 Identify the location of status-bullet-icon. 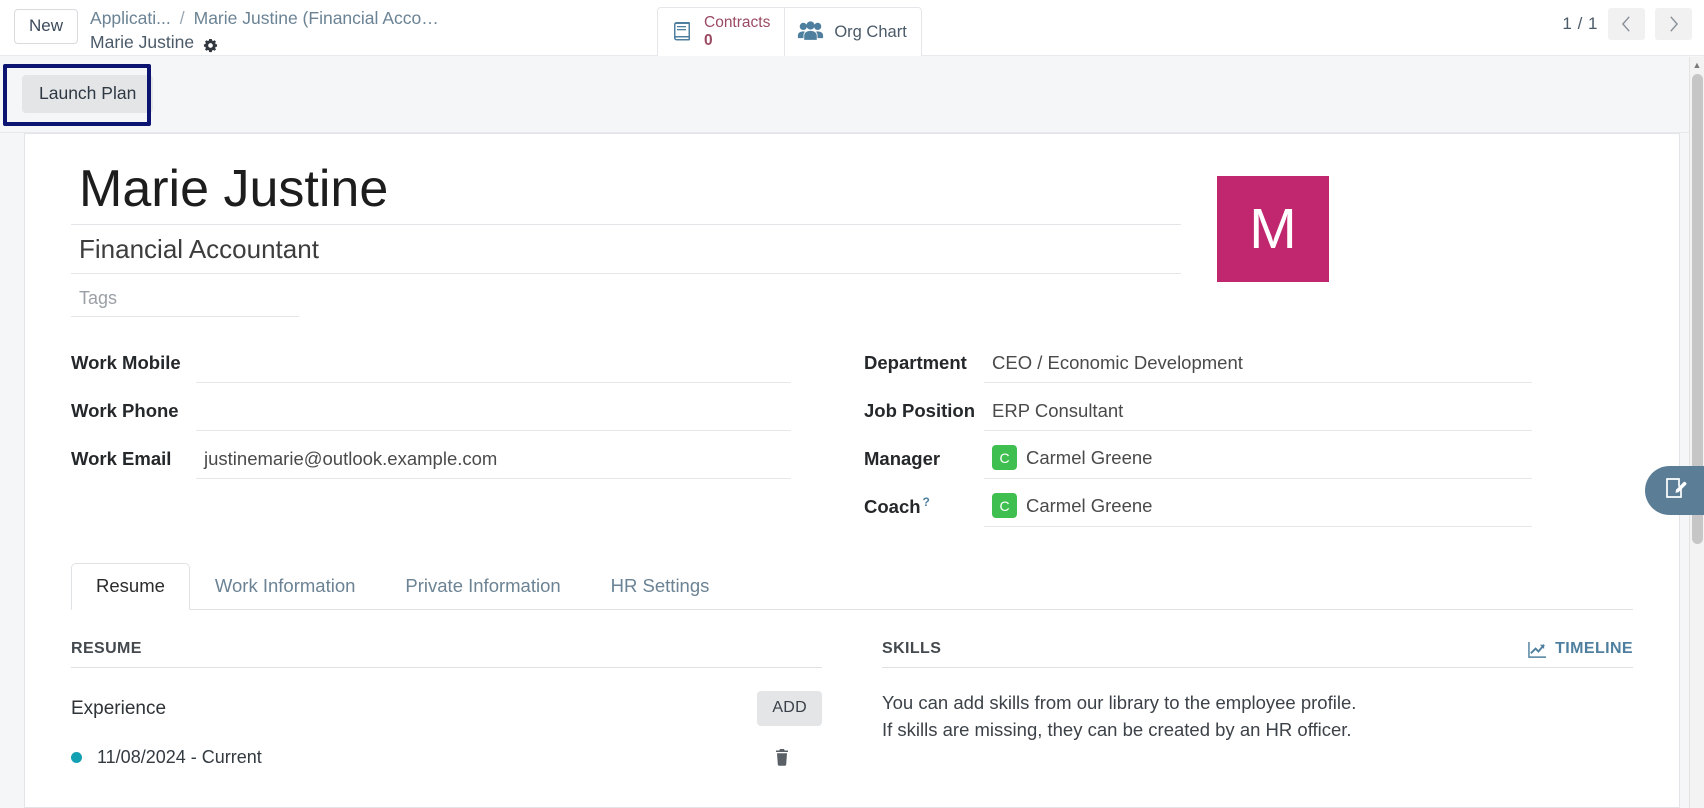
(76, 758).